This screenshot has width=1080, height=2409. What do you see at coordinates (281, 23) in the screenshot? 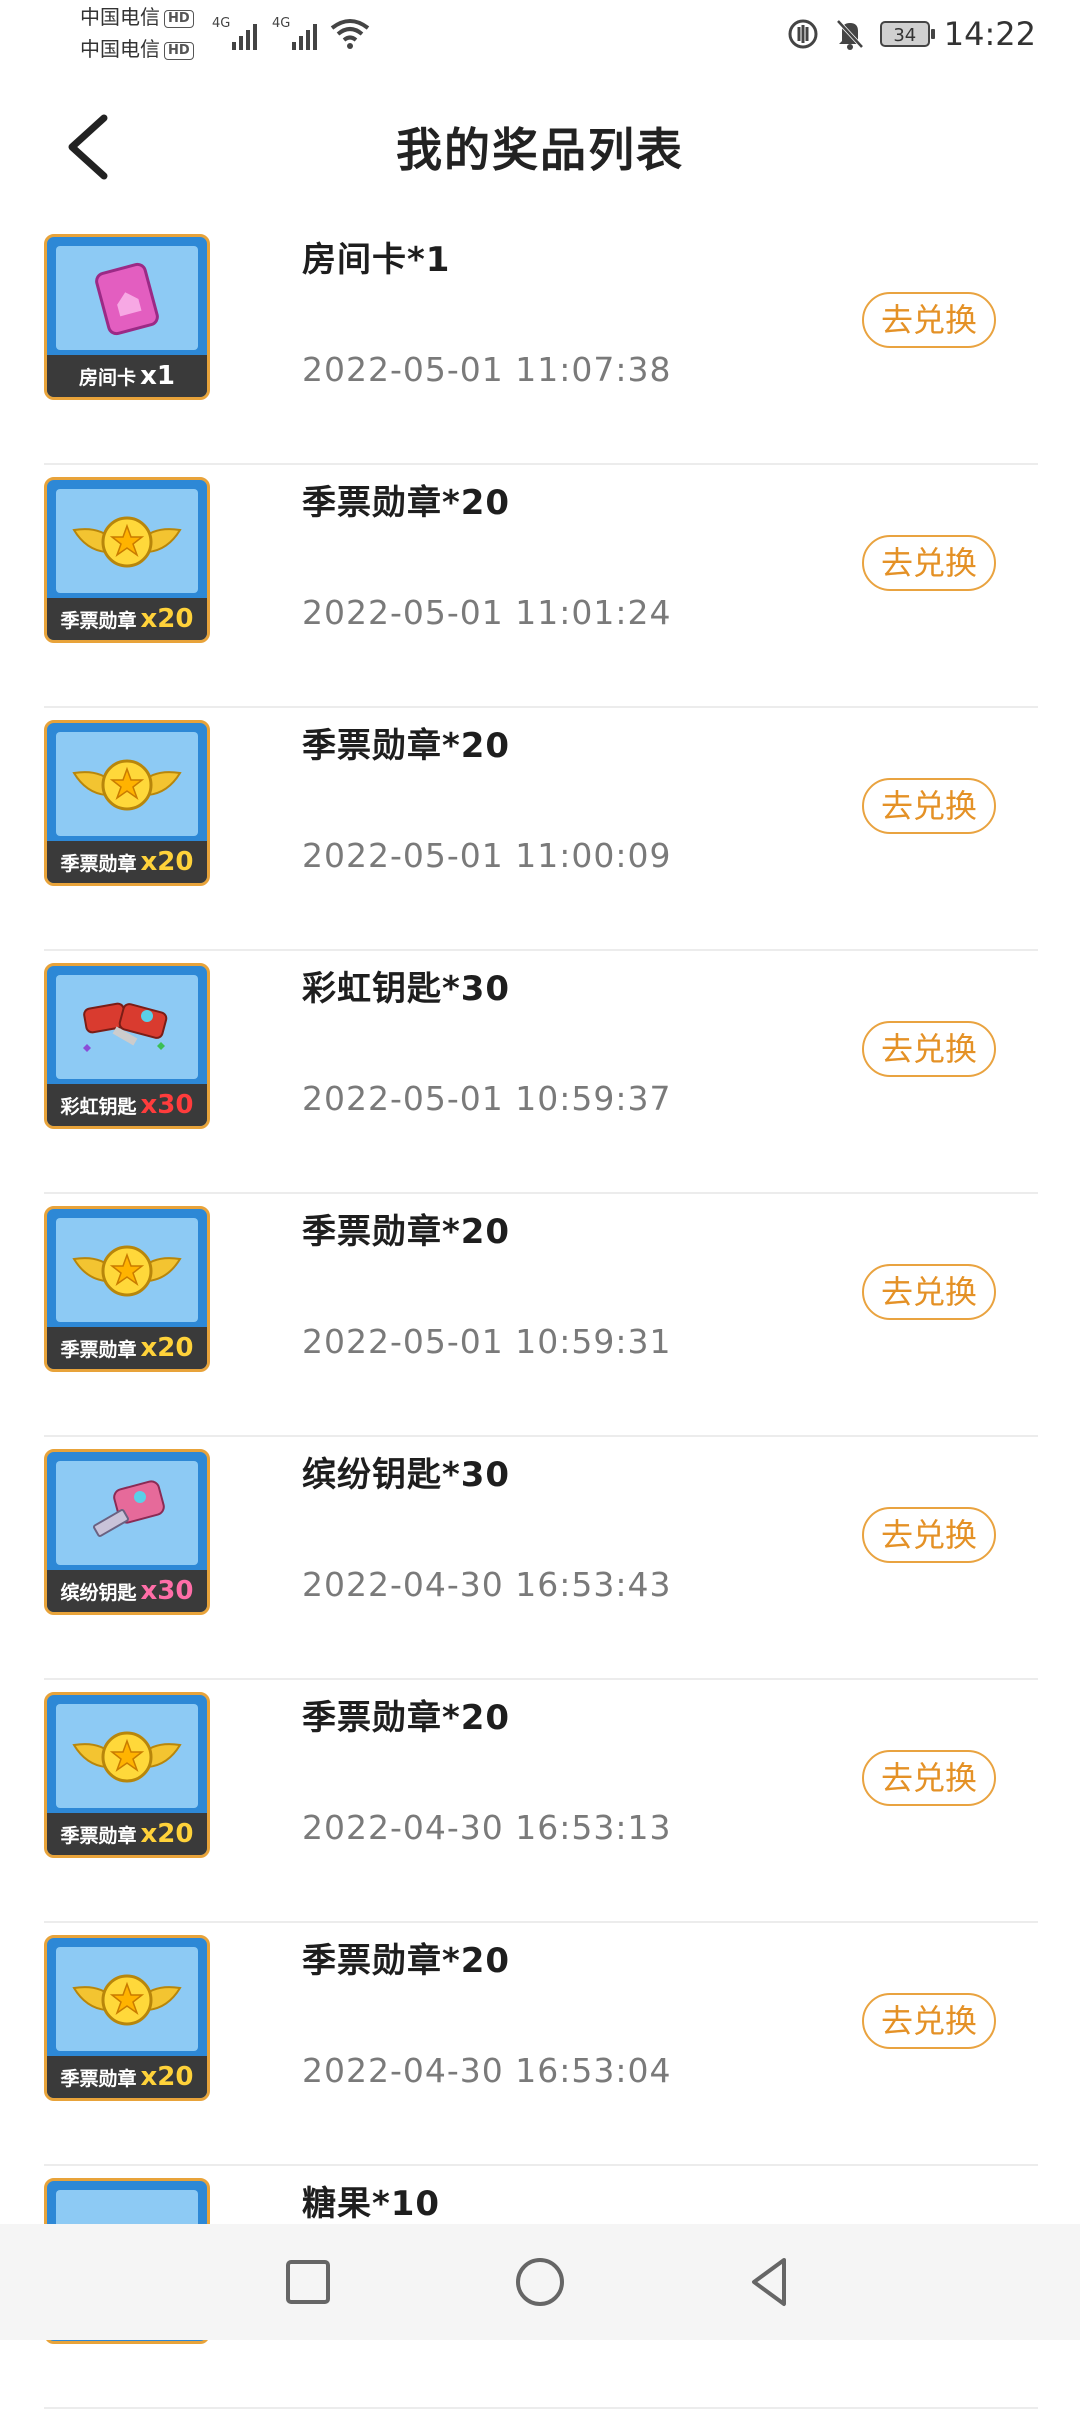
I see `network-type-2: 4G` at bounding box center [281, 23].